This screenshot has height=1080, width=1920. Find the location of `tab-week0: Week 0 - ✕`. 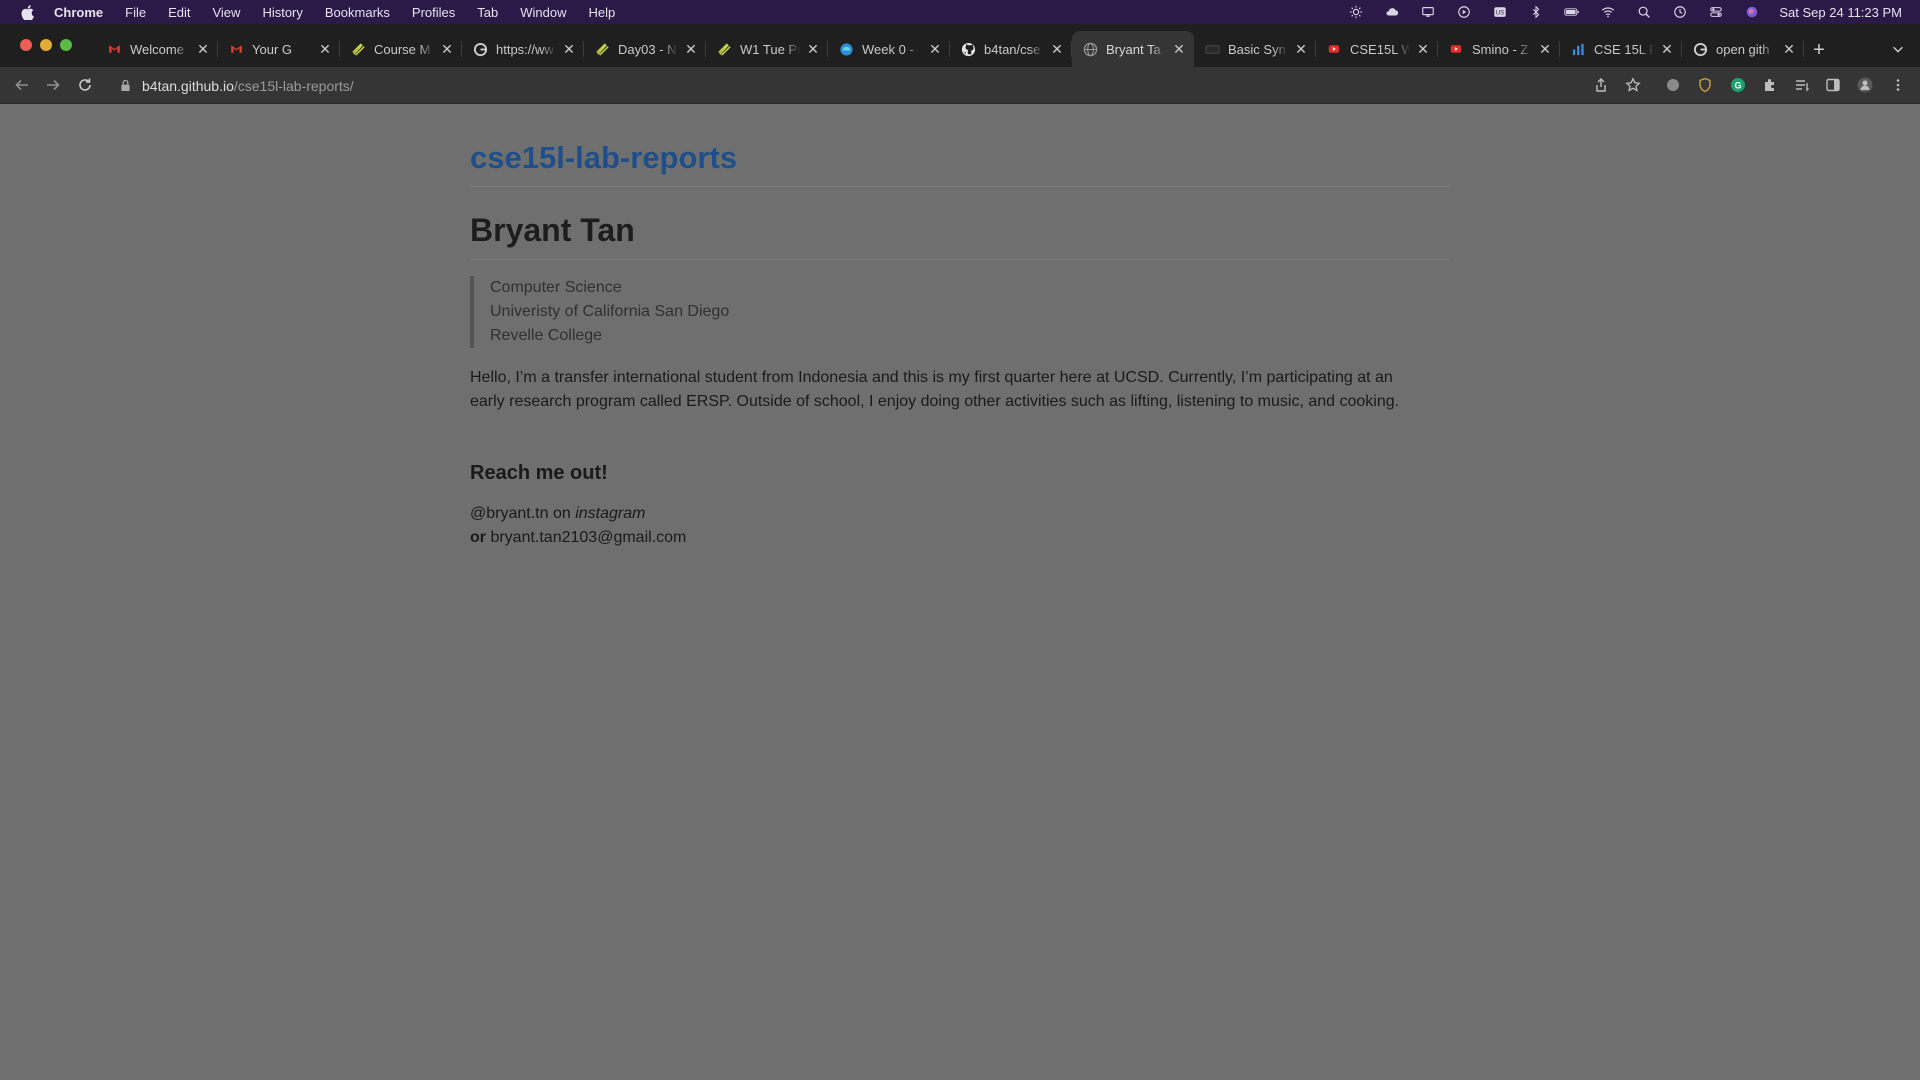

tab-week0: Week 0 - ✕ is located at coordinates (889, 49).